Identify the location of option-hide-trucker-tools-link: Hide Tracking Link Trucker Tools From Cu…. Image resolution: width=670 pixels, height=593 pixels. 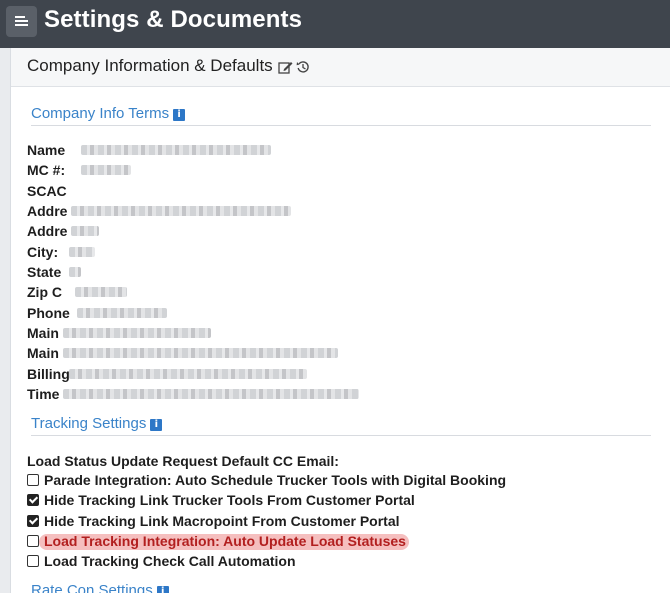
(221, 500).